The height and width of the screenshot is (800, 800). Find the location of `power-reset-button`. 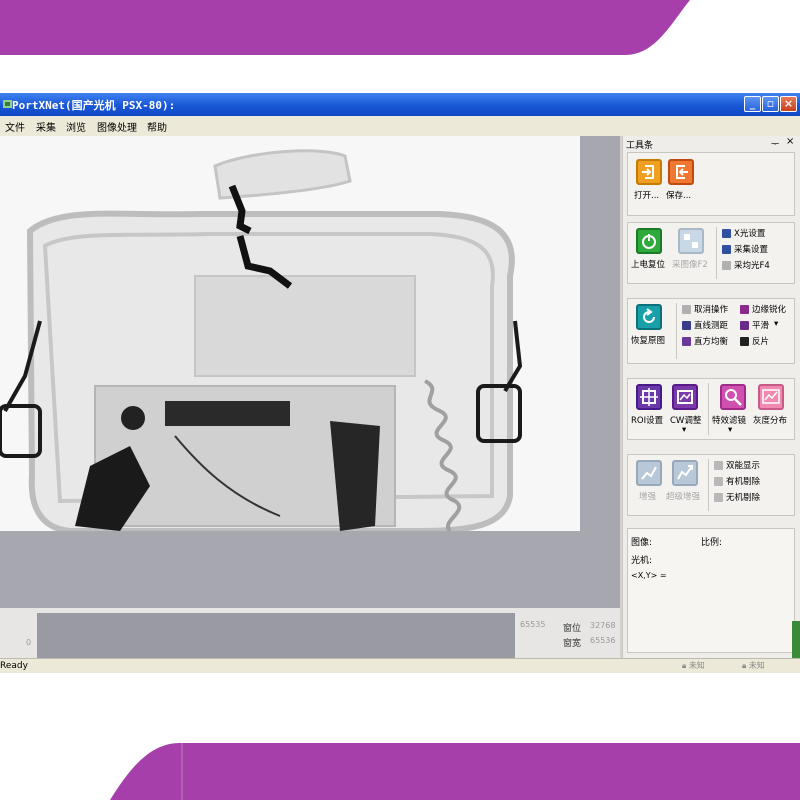

power-reset-button is located at coordinates (649, 241).